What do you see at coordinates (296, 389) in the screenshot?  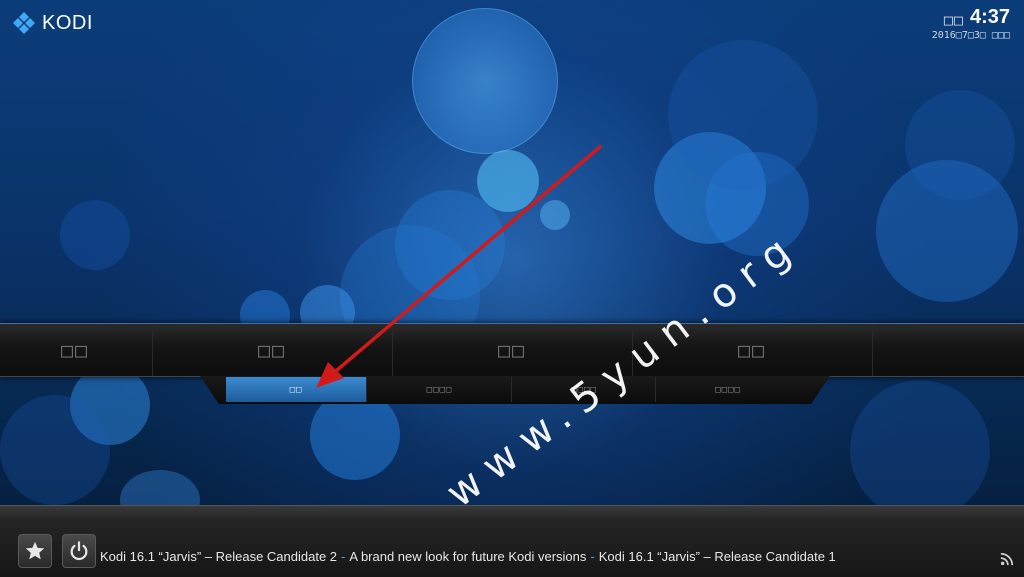 I see `sub-menu-item-active: □□` at bounding box center [296, 389].